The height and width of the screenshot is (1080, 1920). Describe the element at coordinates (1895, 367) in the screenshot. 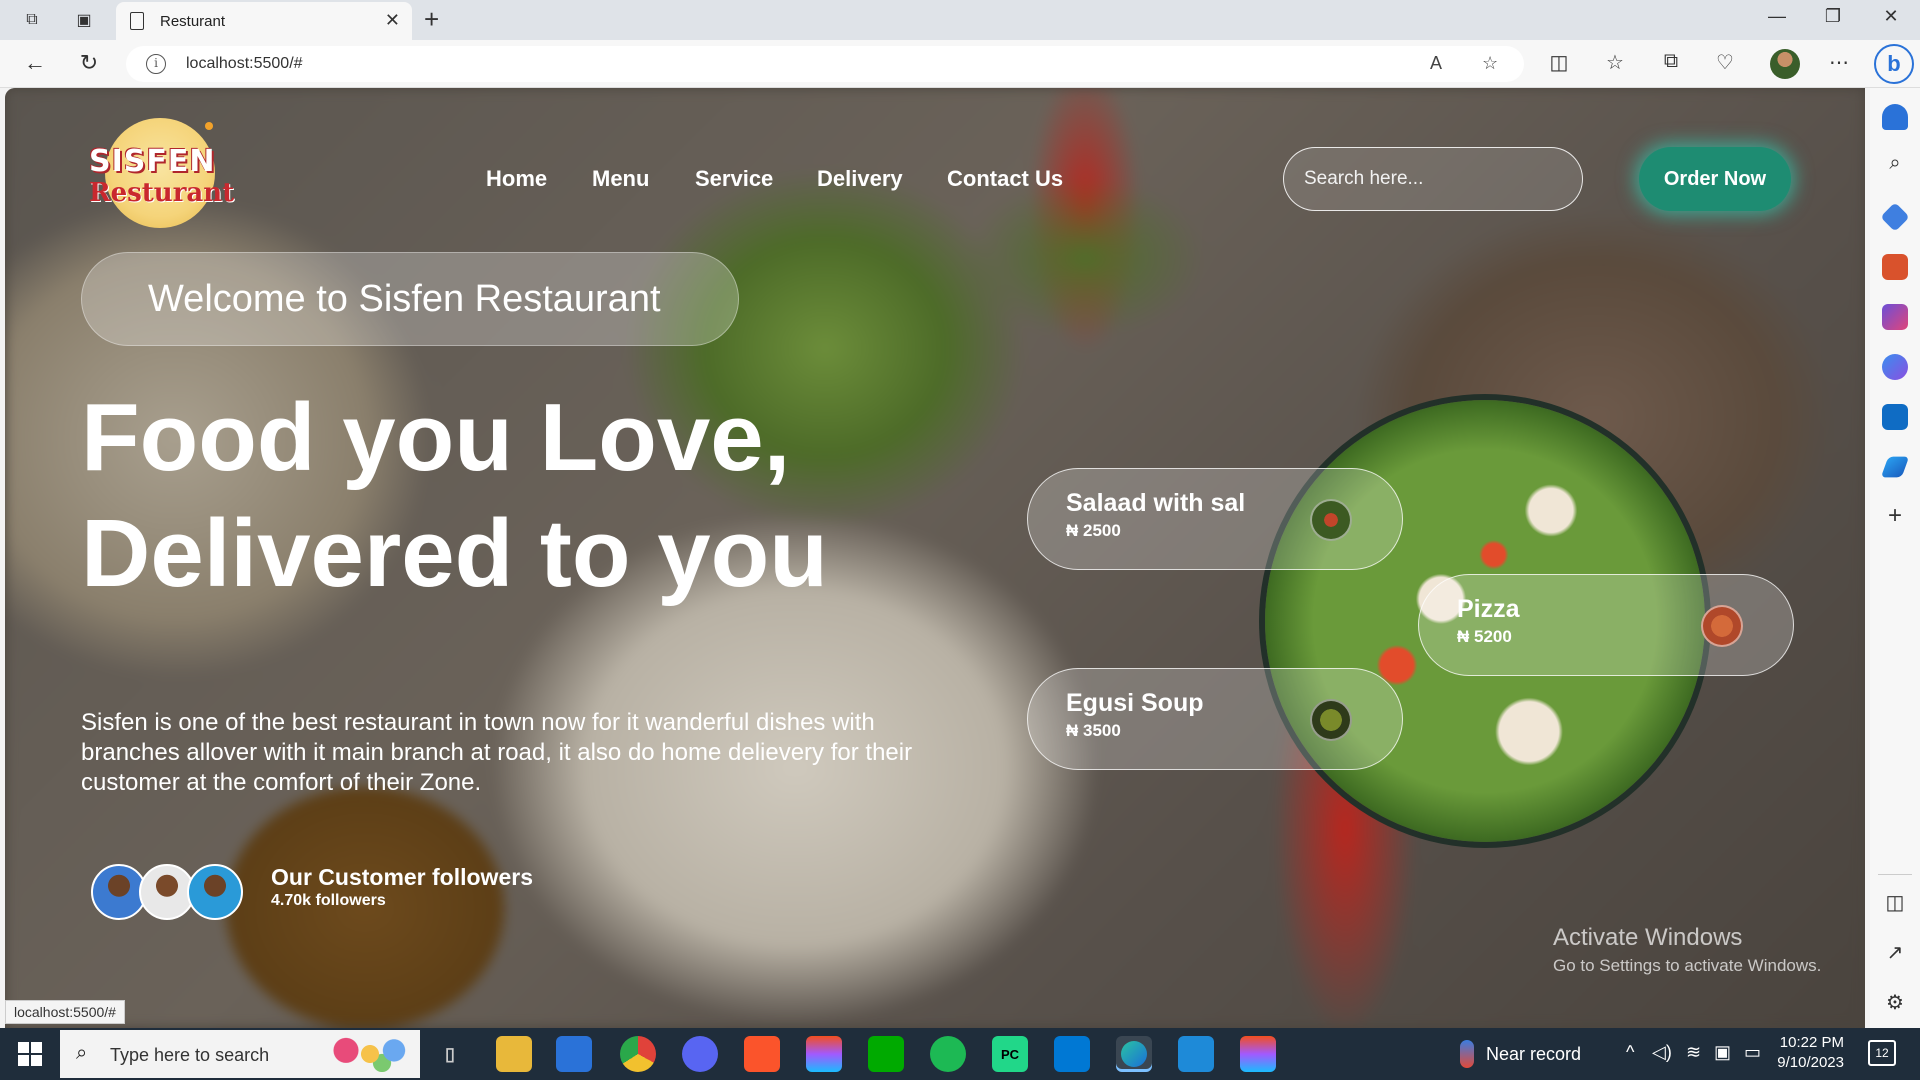

I see `microsoft-365-icon` at that location.